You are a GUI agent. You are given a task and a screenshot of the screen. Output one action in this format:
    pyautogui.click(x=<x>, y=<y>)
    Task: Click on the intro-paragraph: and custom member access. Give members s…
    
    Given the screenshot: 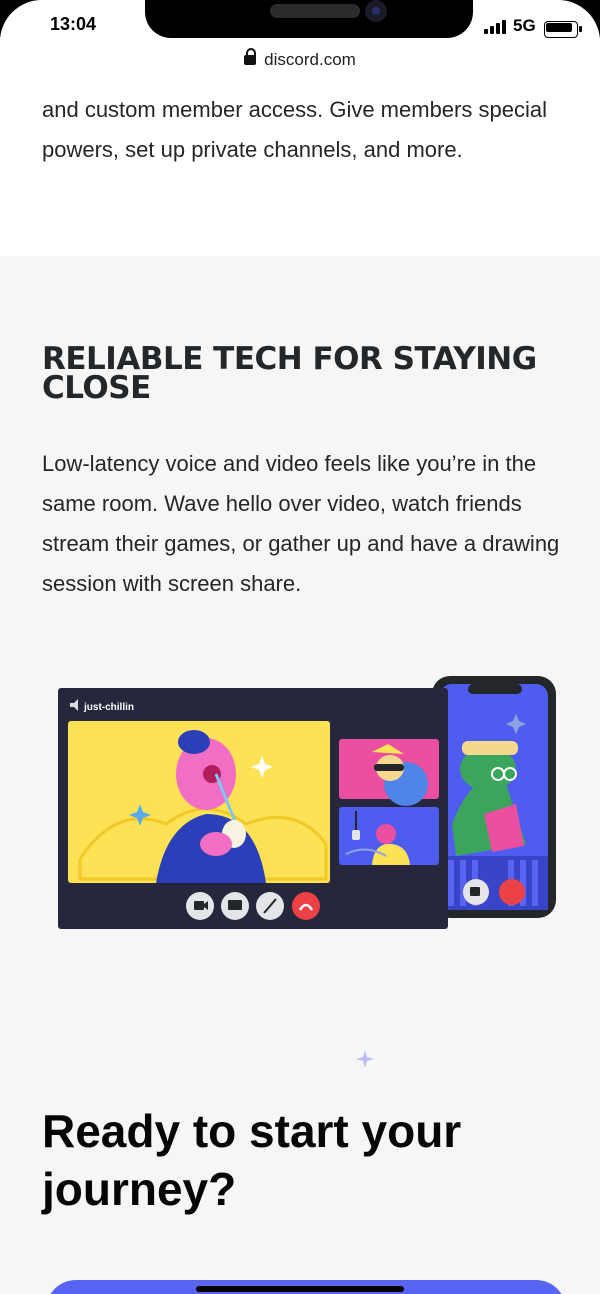 What is the action you would take?
    pyautogui.click(x=294, y=129)
    